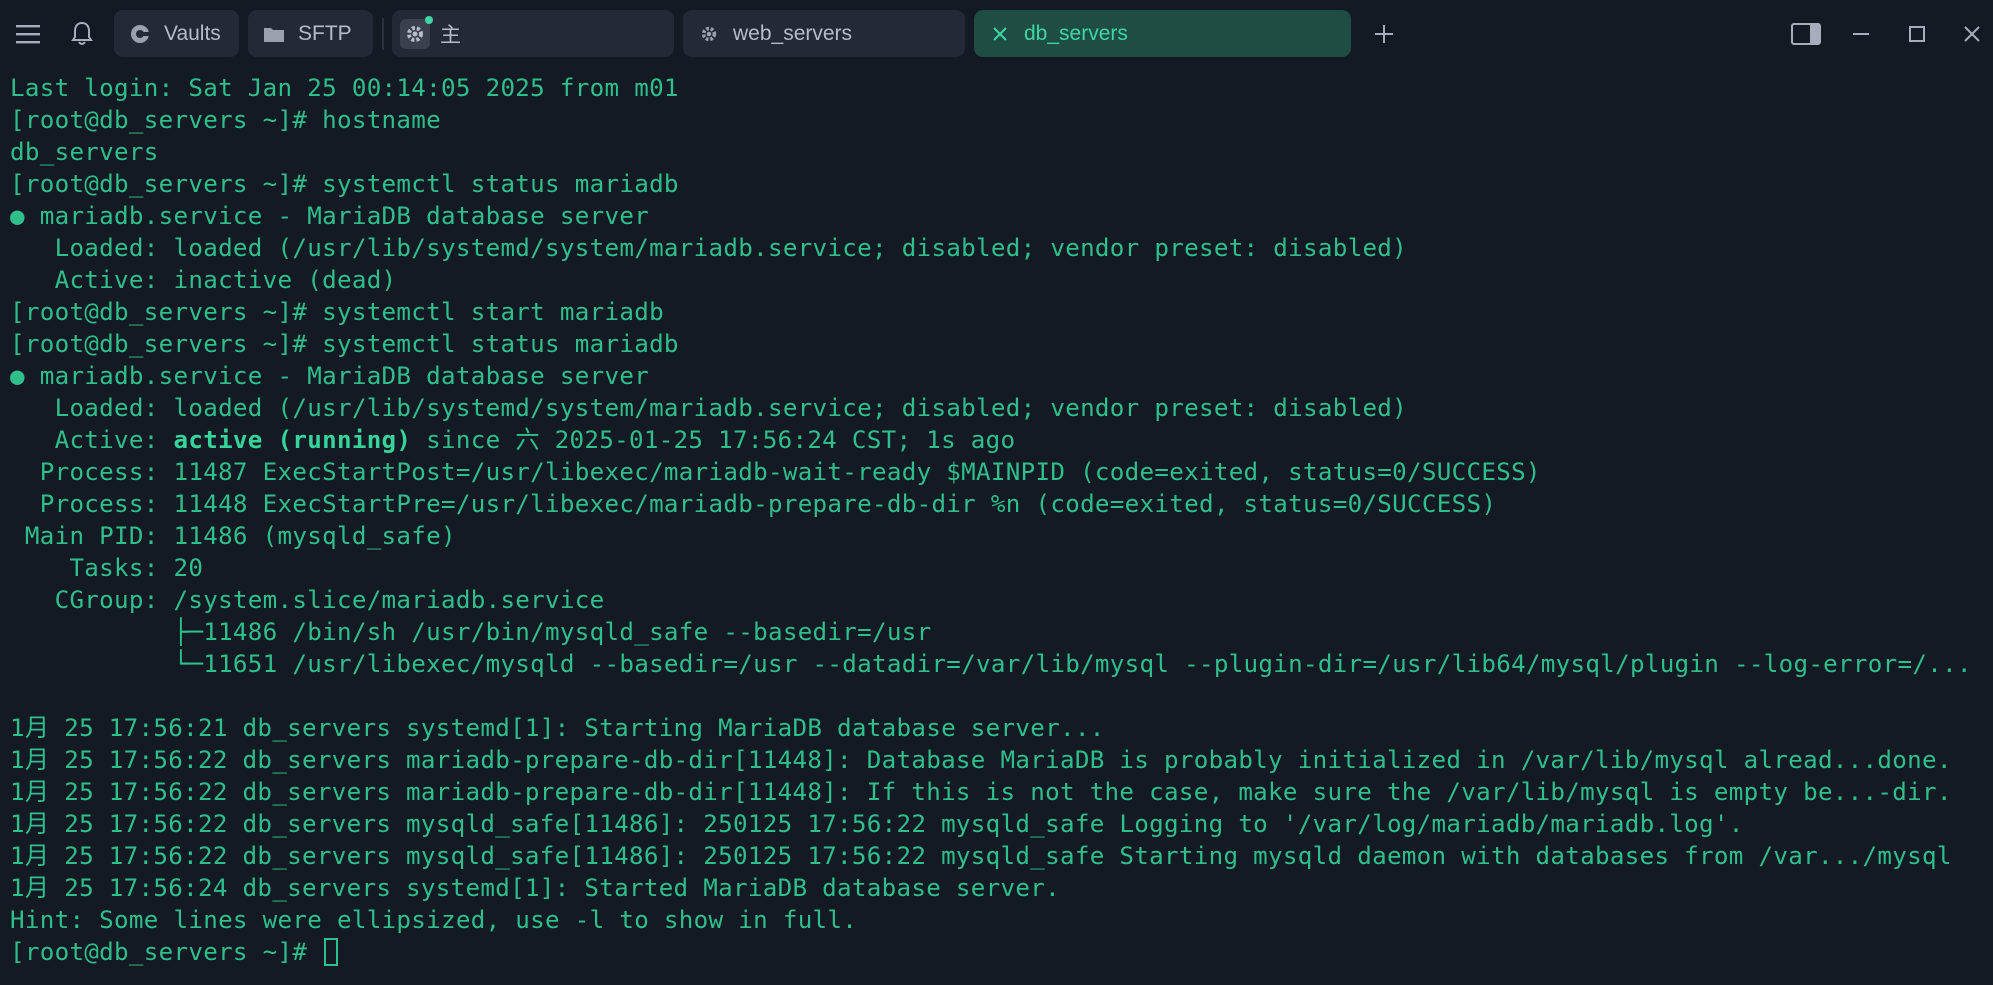 The image size is (1993, 985). Describe the element at coordinates (1076, 33) in the screenshot. I see `tab-label: db_servers` at that location.